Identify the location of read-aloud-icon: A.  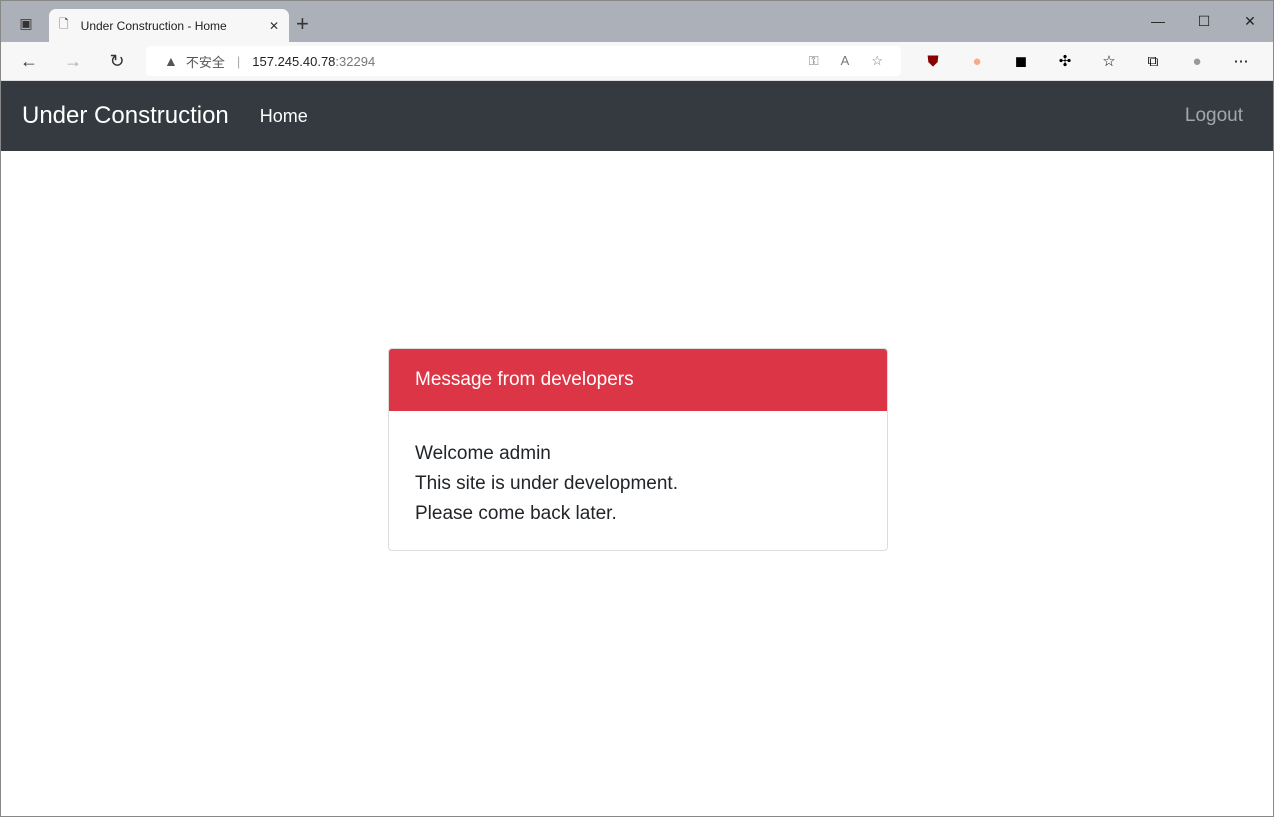
(845, 61).